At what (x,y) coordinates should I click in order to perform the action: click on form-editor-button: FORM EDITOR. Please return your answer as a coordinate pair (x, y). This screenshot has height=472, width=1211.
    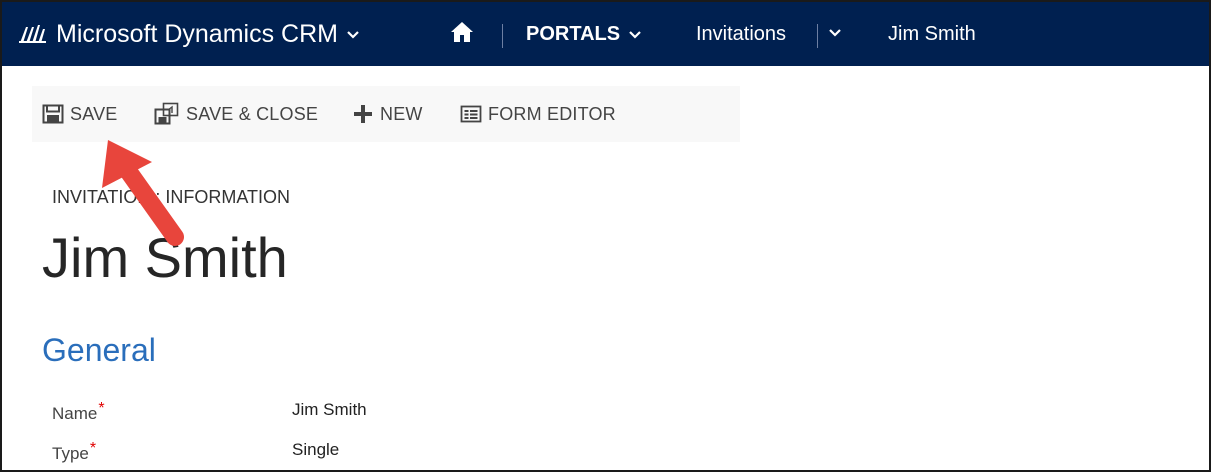
    Looking at the image, I should click on (538, 114).